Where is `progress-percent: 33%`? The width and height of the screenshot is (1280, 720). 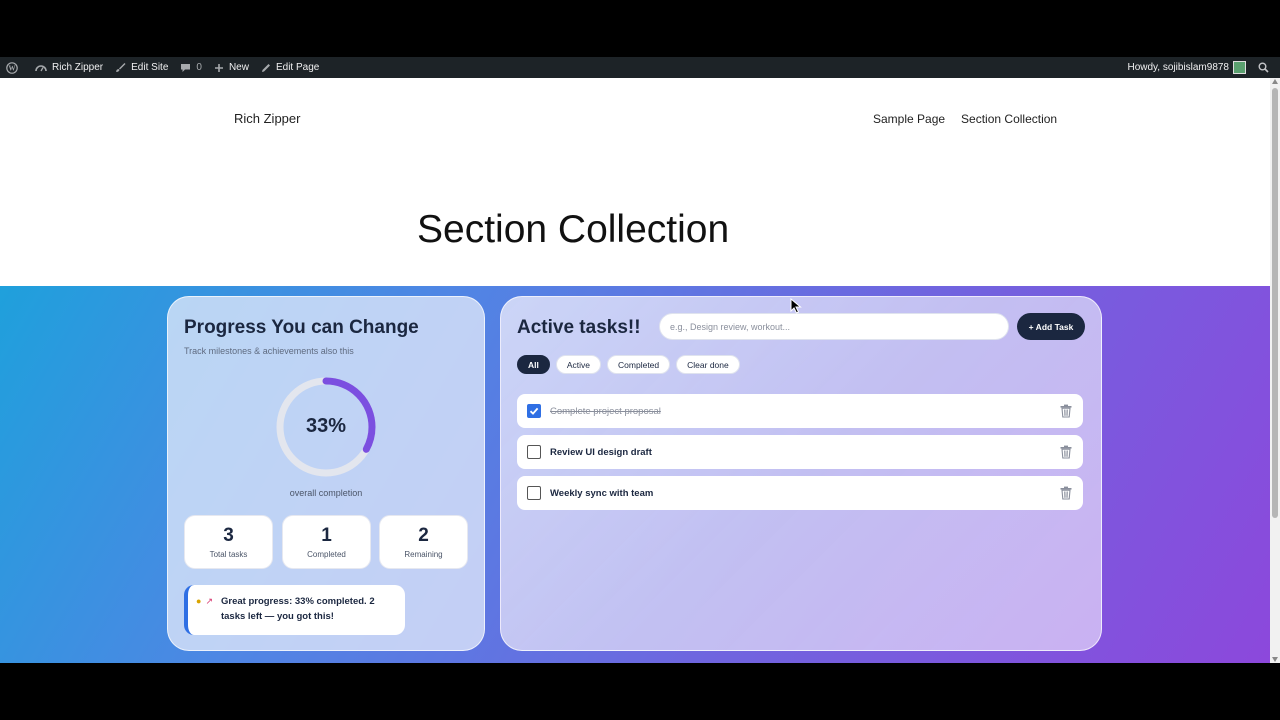
progress-percent: 33% is located at coordinates (326, 426).